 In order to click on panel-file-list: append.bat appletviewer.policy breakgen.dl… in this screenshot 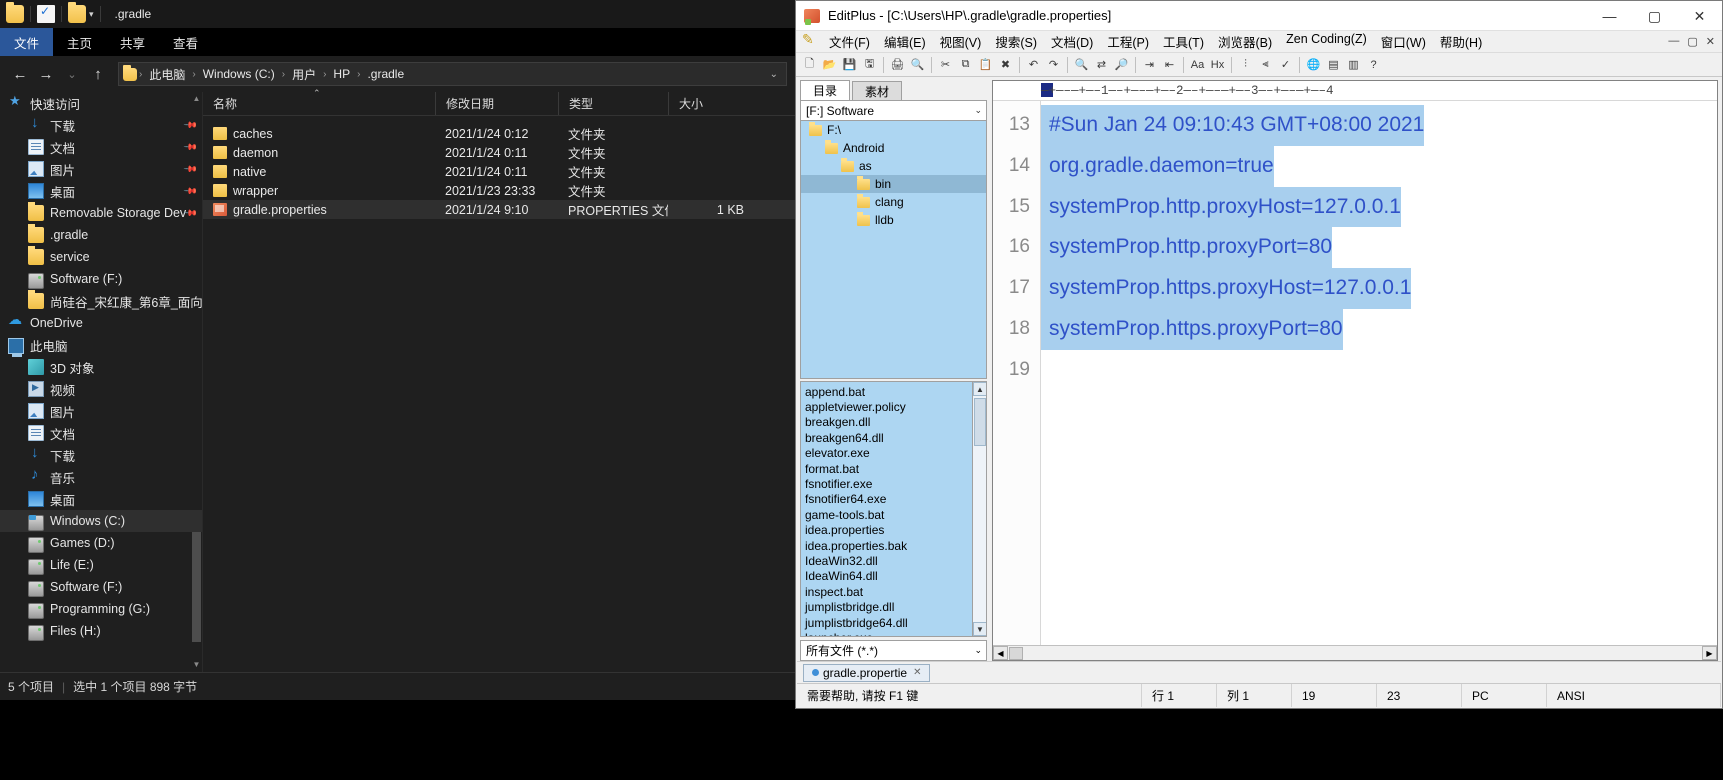, I will do `click(893, 509)`.